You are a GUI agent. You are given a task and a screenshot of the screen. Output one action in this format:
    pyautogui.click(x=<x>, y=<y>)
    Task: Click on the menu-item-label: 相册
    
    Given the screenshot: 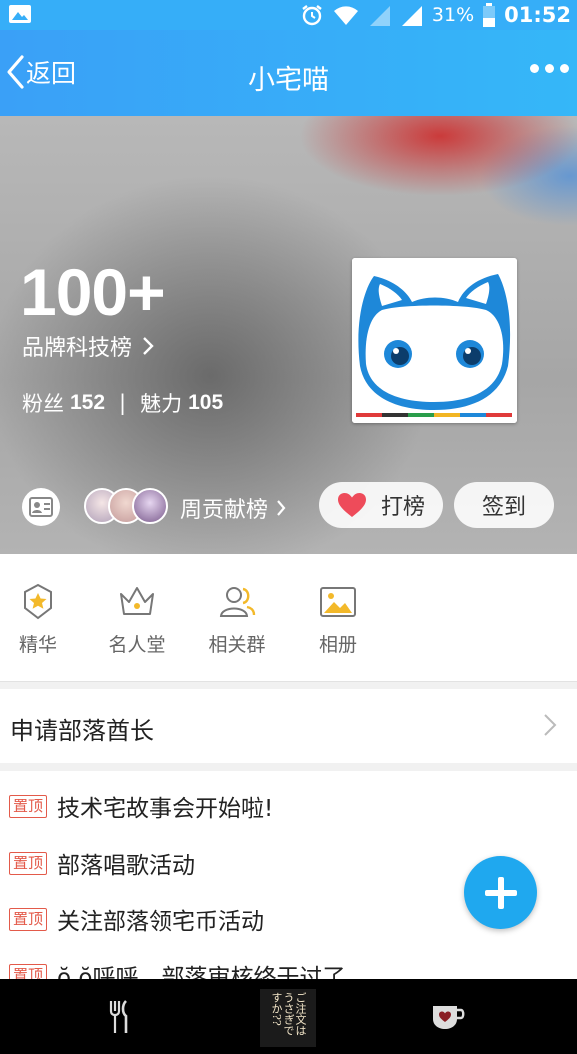 What is the action you would take?
    pyautogui.click(x=337, y=645)
    